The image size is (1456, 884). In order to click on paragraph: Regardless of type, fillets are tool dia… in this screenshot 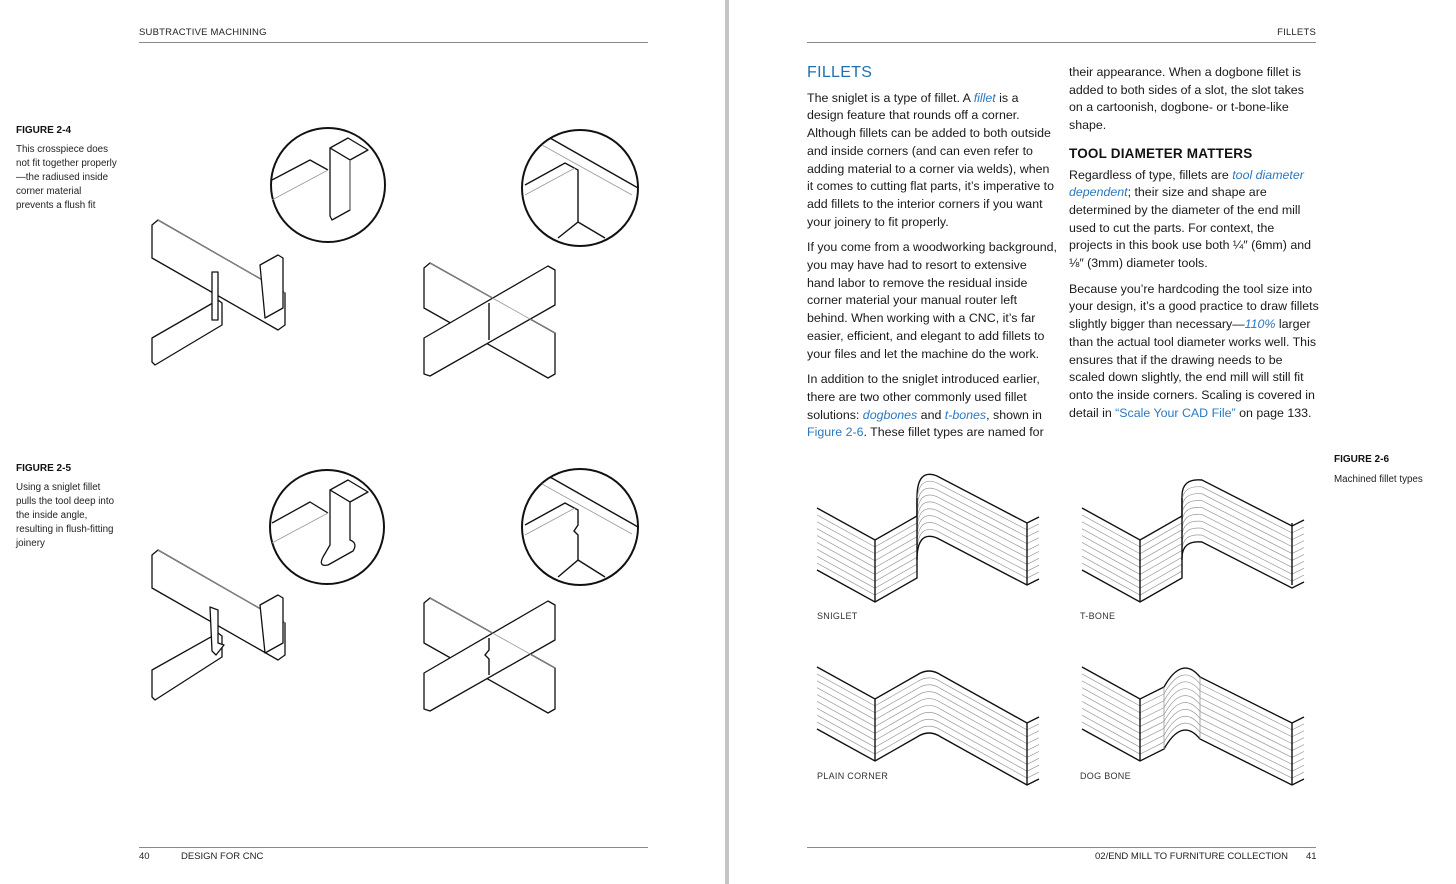, I will do `click(1194, 220)`.